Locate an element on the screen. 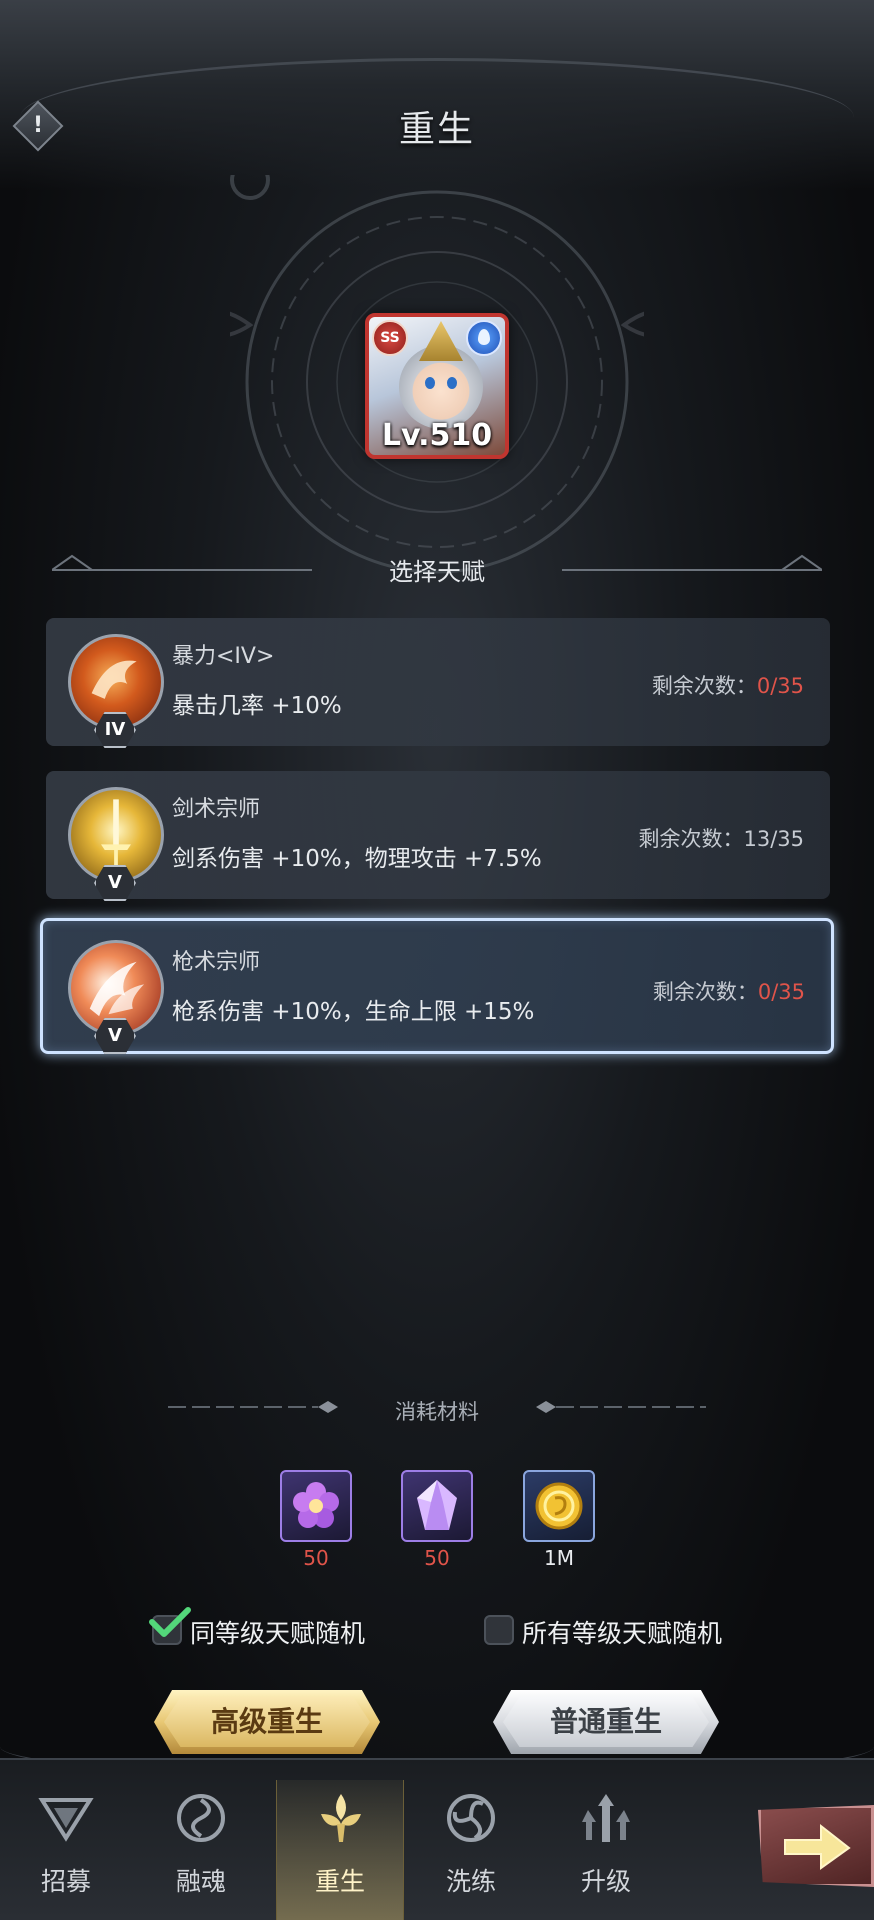 The image size is (874, 1920). next-page-button is located at coordinates (816, 1846).